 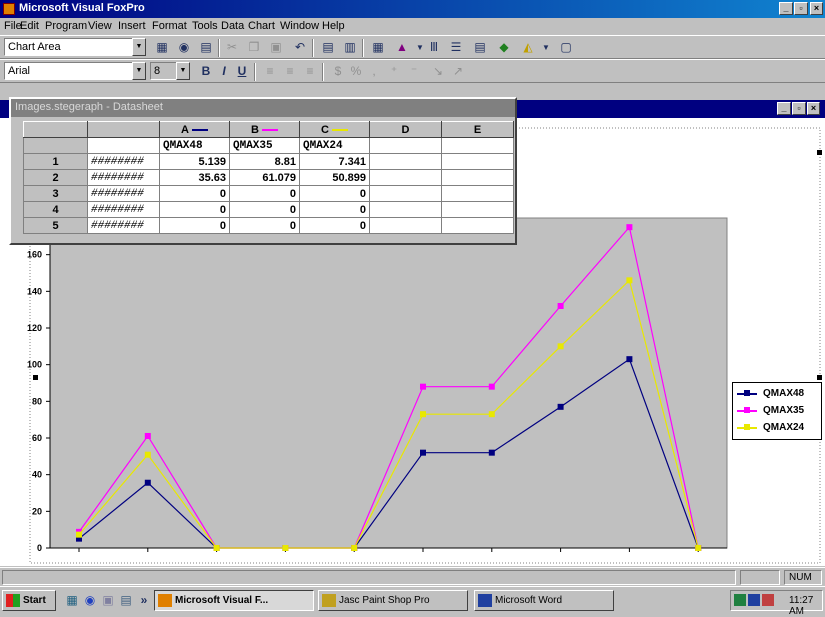 I want to click on increase-decimal-icon: ⁺, so click(x=394, y=72).